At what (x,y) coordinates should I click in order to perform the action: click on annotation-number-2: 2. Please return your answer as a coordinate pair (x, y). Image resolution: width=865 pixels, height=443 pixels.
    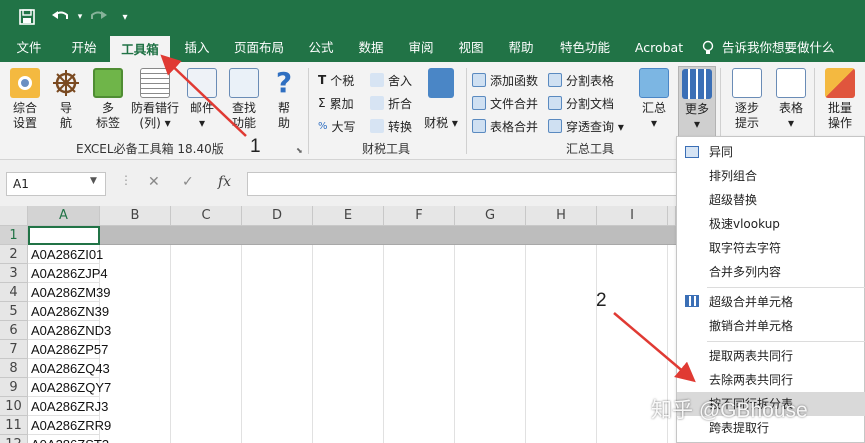
    Looking at the image, I should click on (601, 300).